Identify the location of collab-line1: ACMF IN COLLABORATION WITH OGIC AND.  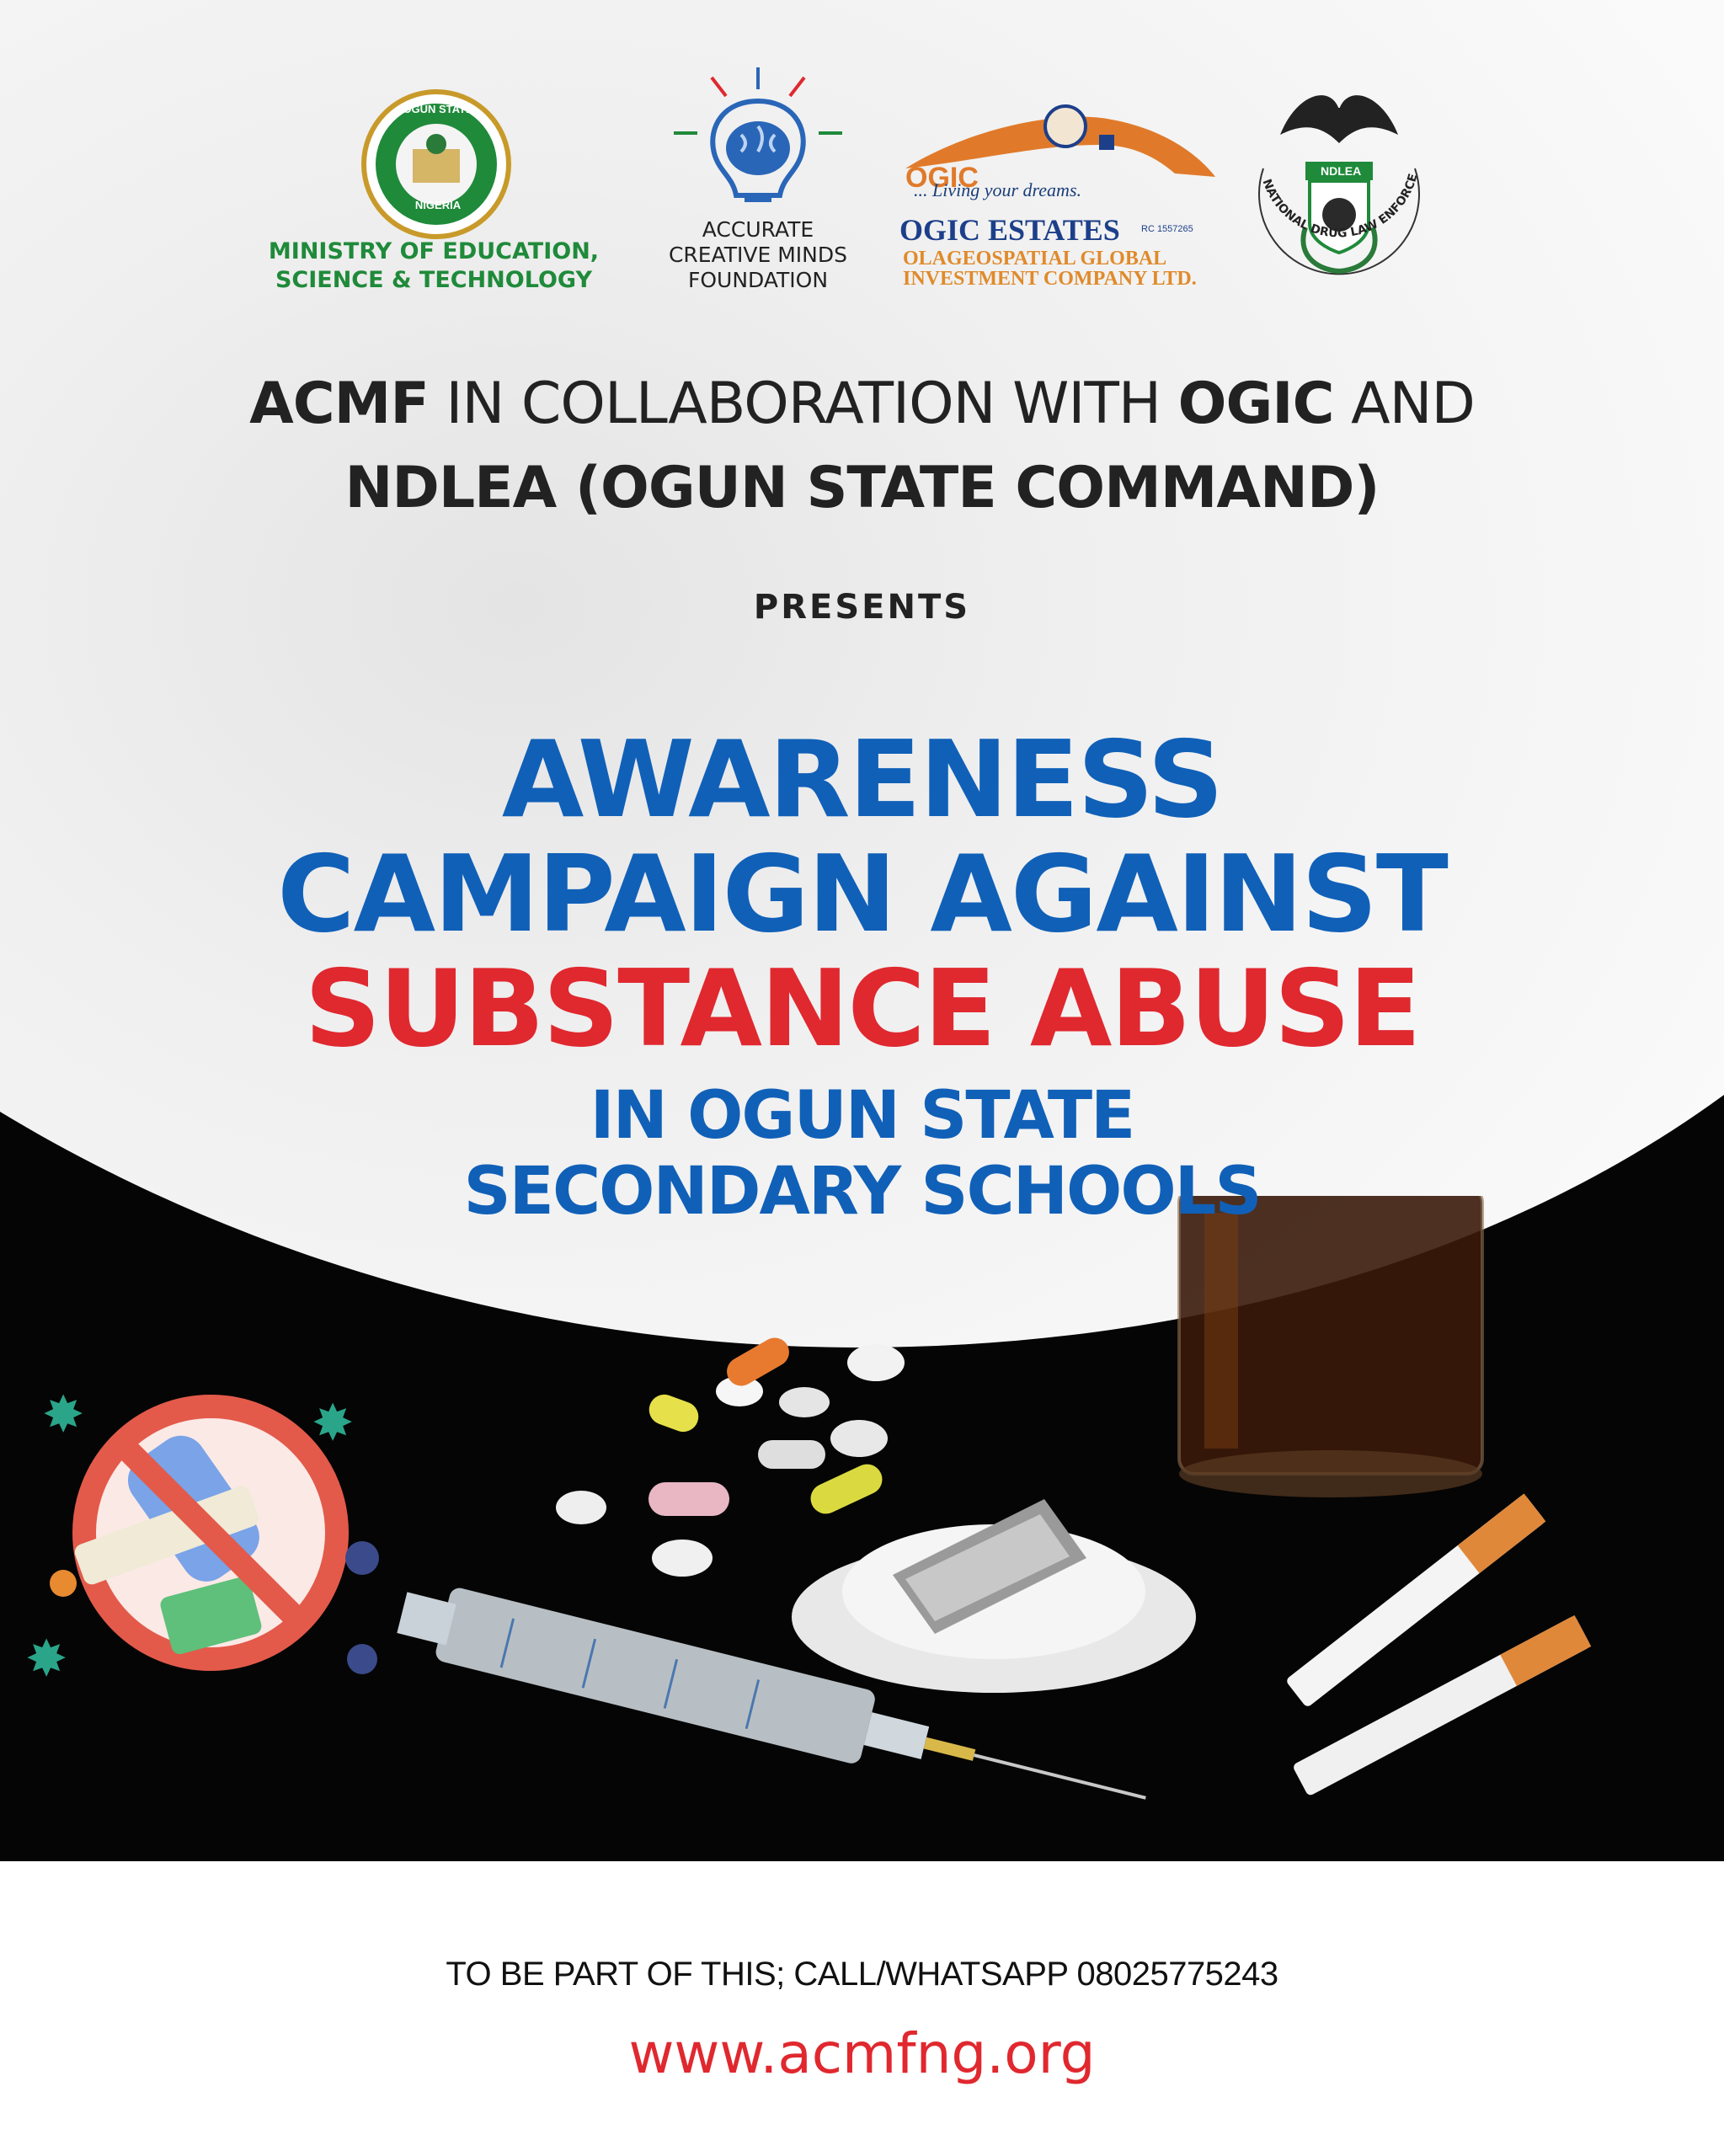
(862, 404).